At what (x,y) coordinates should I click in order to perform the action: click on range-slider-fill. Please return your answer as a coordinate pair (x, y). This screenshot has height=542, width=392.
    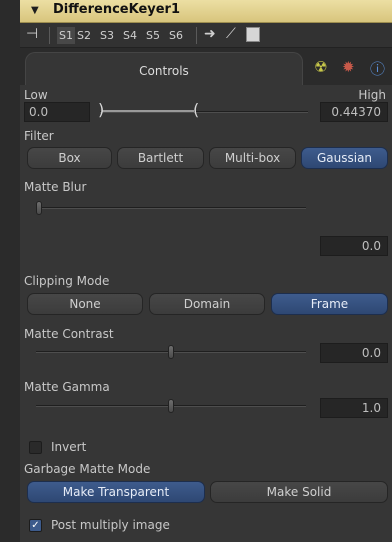
    Looking at the image, I should click on (148, 111).